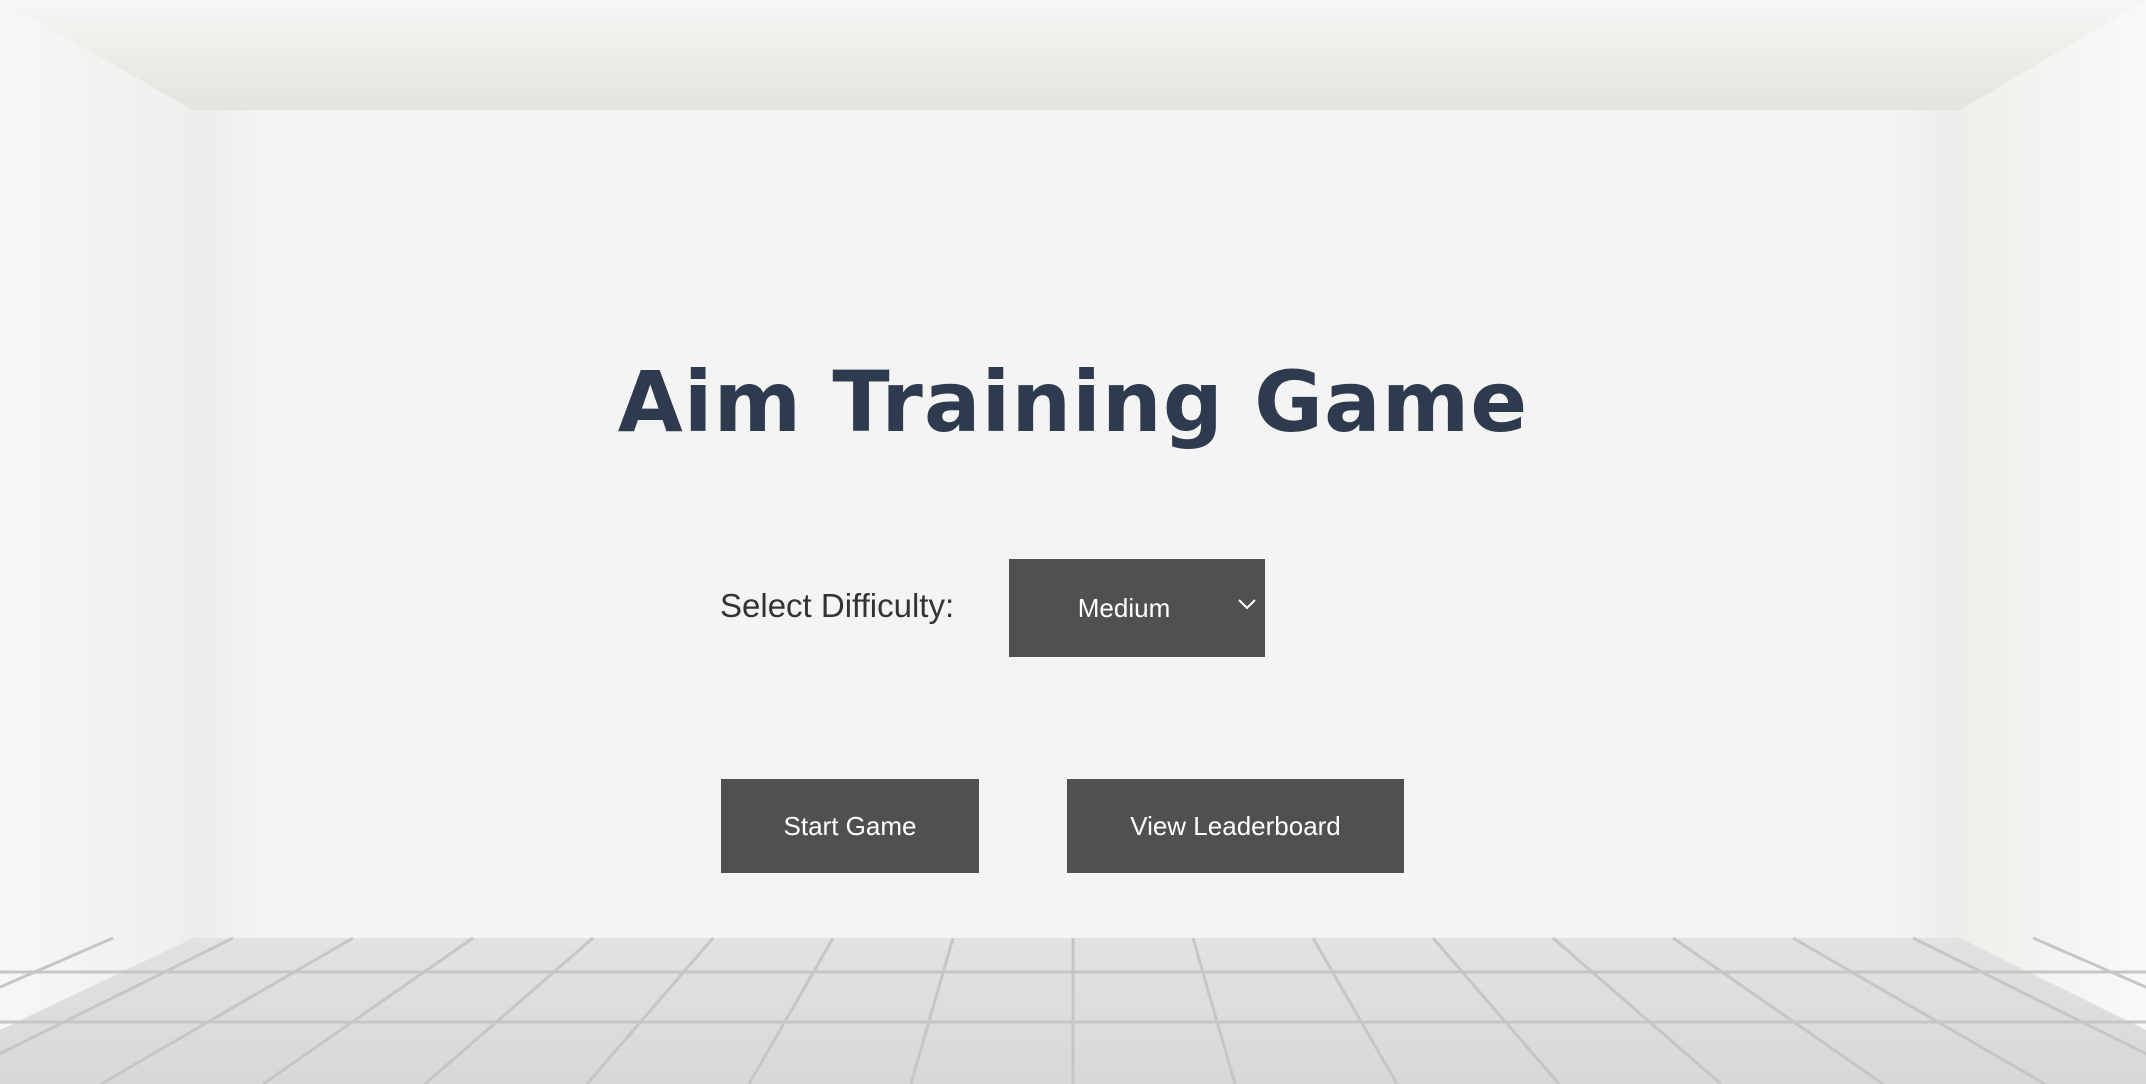 This screenshot has height=1084, width=2146. Describe the element at coordinates (2053, 515) in the screenshot. I see `right-wall` at that location.